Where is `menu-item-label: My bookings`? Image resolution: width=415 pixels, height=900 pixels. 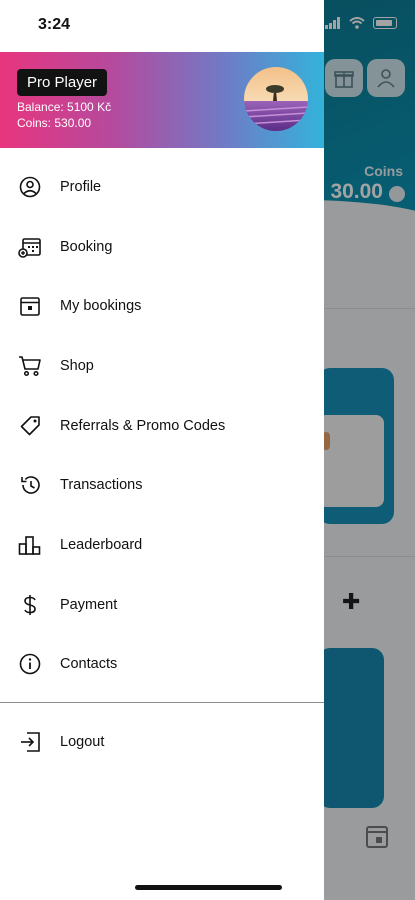 menu-item-label: My bookings is located at coordinates (101, 306).